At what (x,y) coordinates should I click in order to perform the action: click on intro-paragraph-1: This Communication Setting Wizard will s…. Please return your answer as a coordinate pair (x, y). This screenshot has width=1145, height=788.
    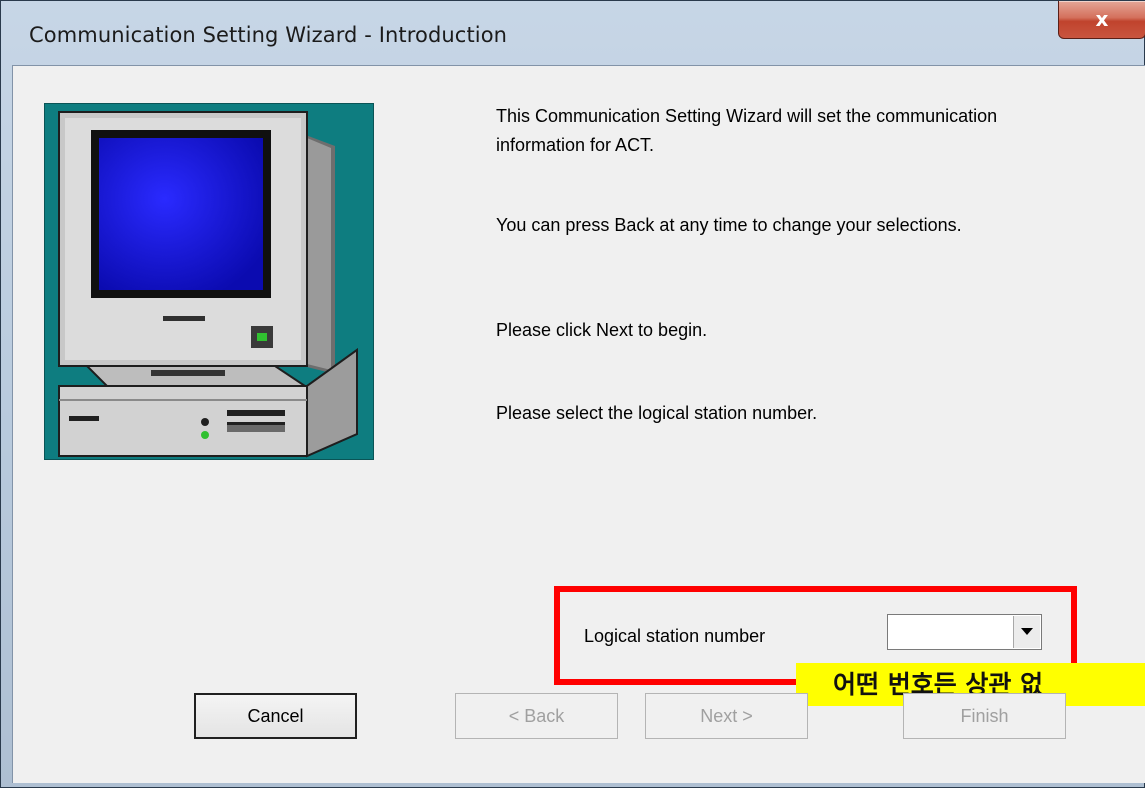
    Looking at the image, I should click on (747, 130).